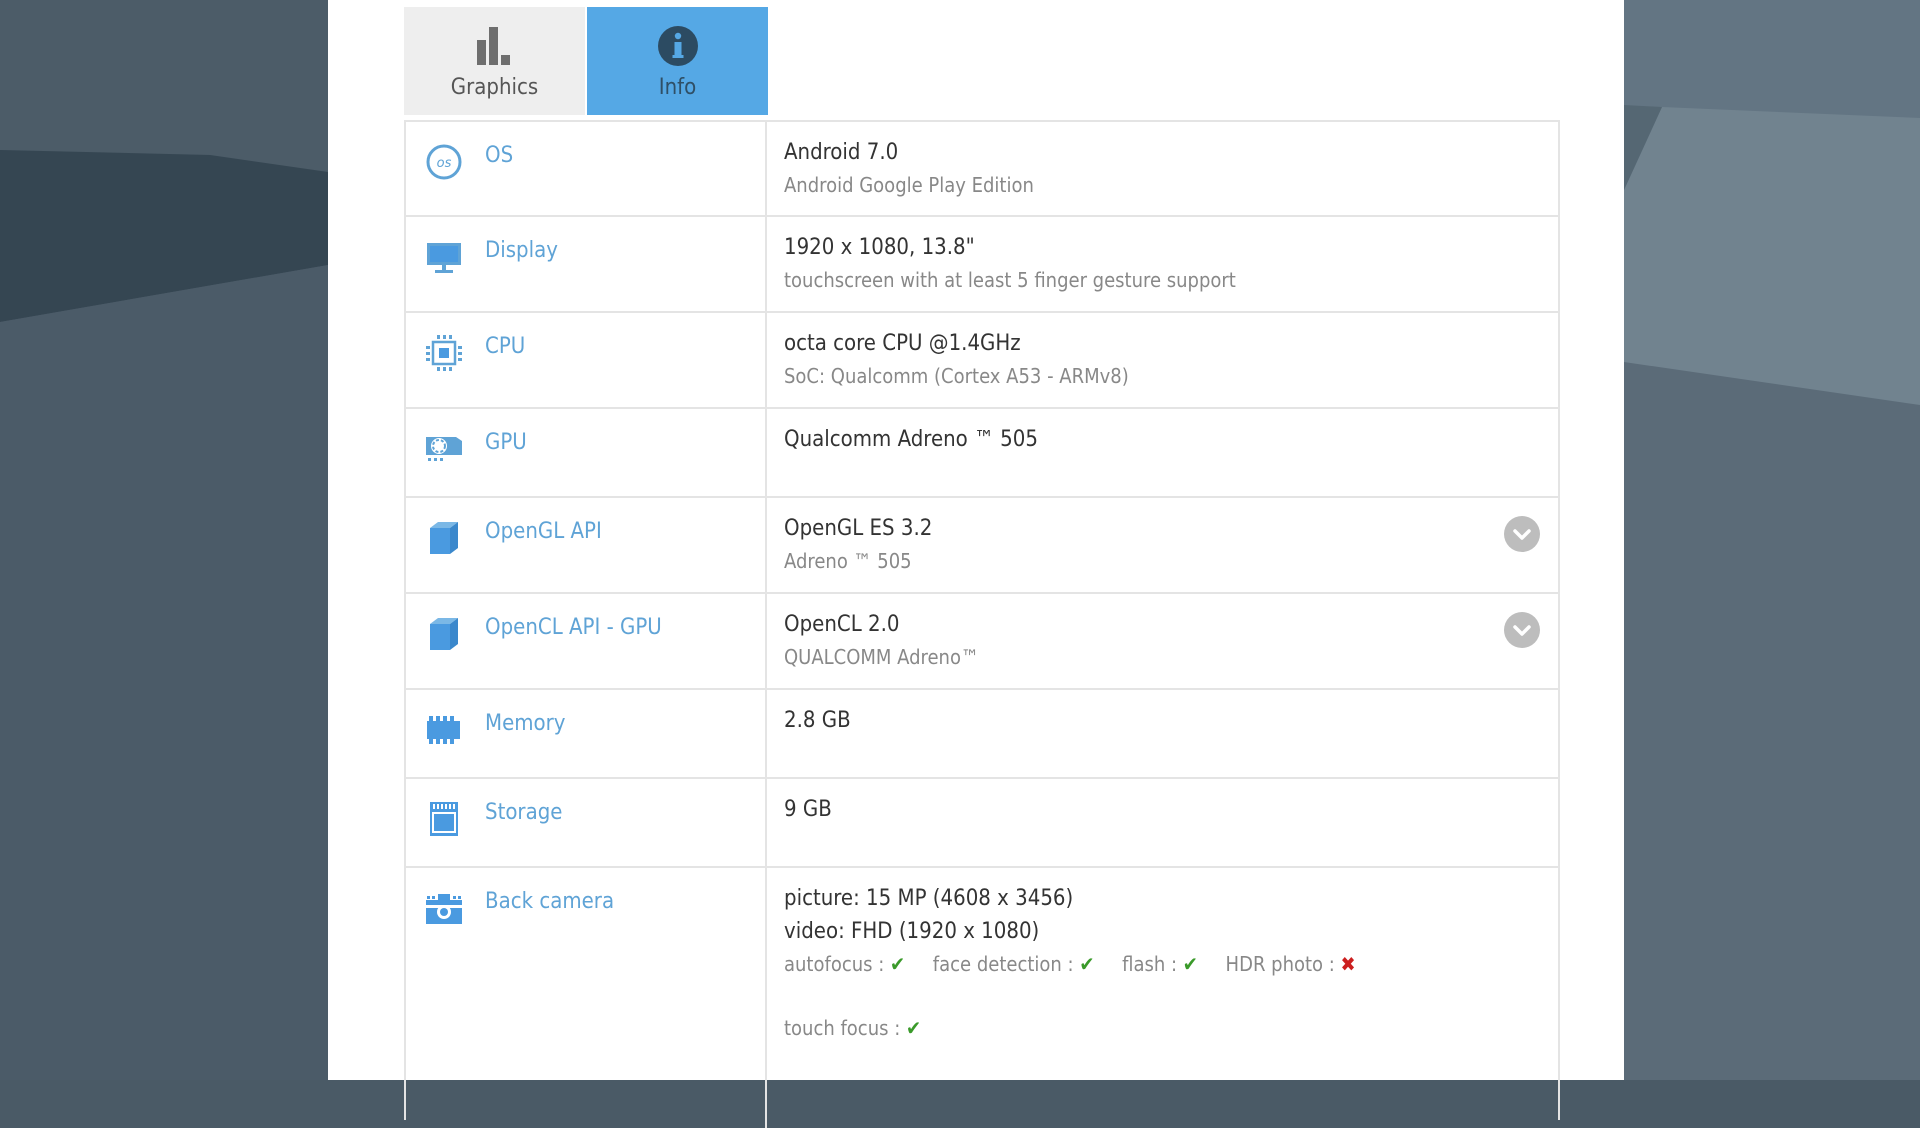 The image size is (1920, 1128). I want to click on label-cell: OpenGL API, so click(586, 545).